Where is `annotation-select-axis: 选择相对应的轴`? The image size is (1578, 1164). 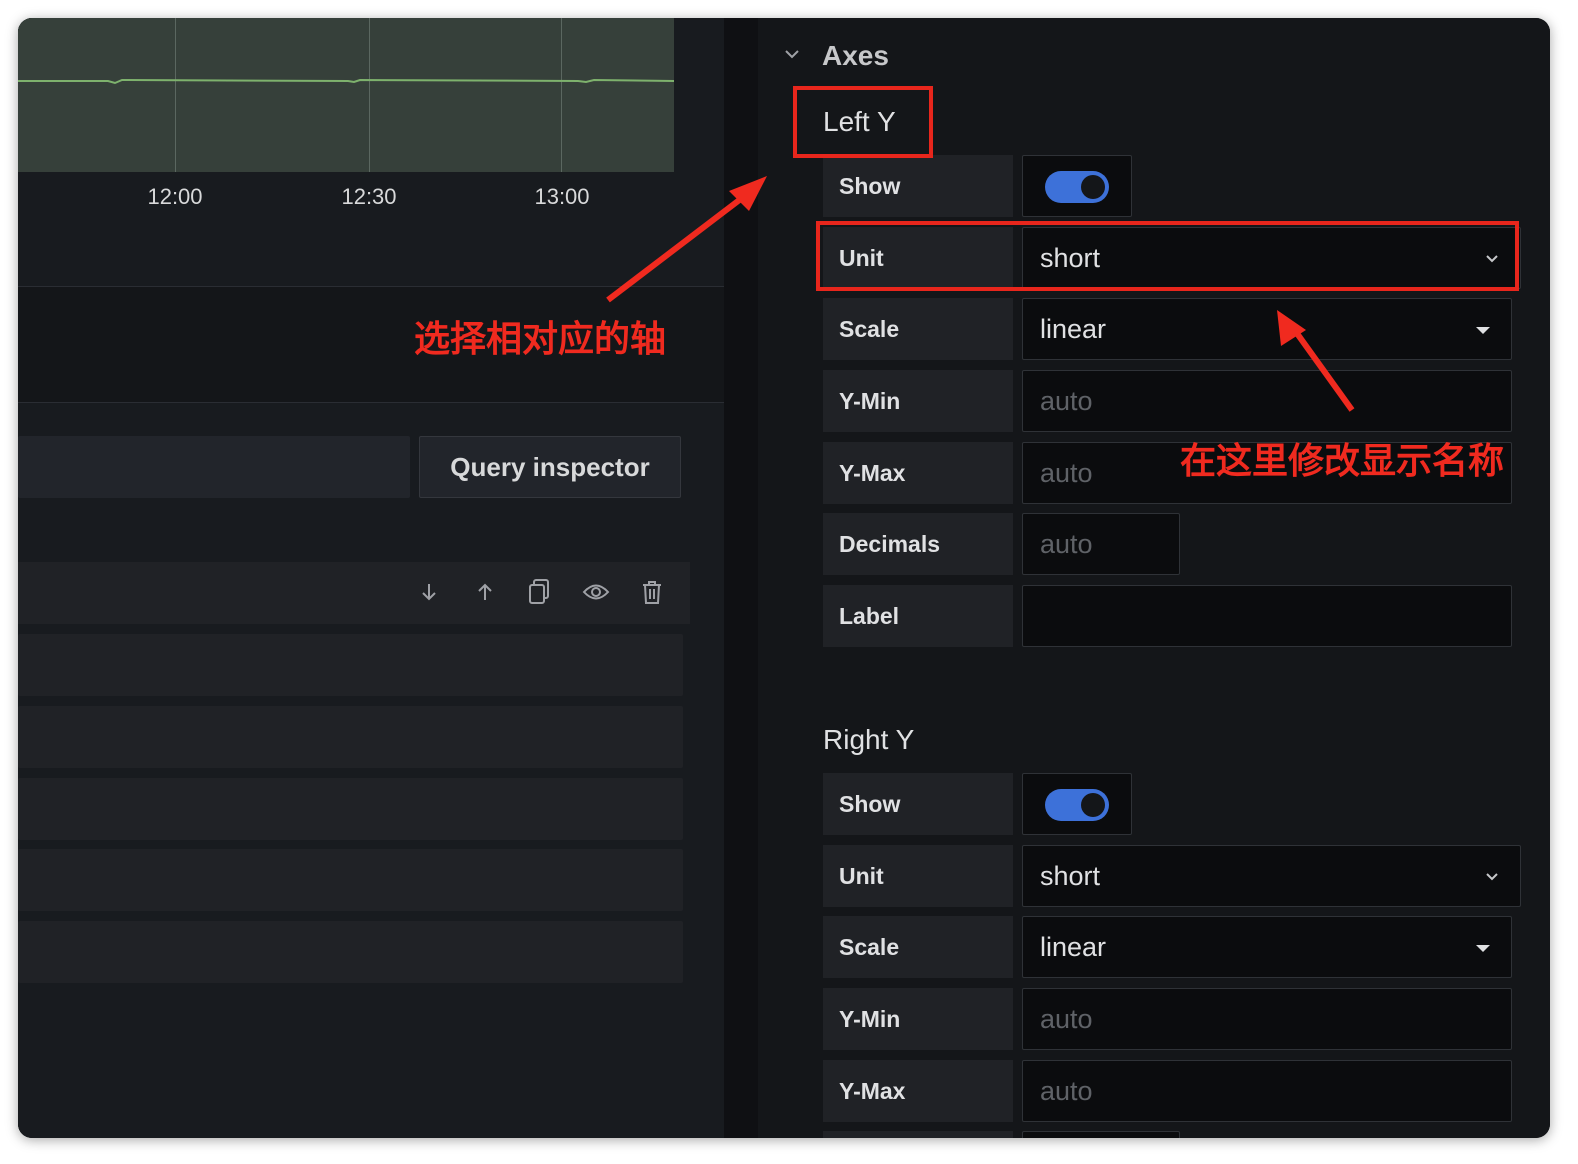 annotation-select-axis: 选择相对应的轴 is located at coordinates (540, 338).